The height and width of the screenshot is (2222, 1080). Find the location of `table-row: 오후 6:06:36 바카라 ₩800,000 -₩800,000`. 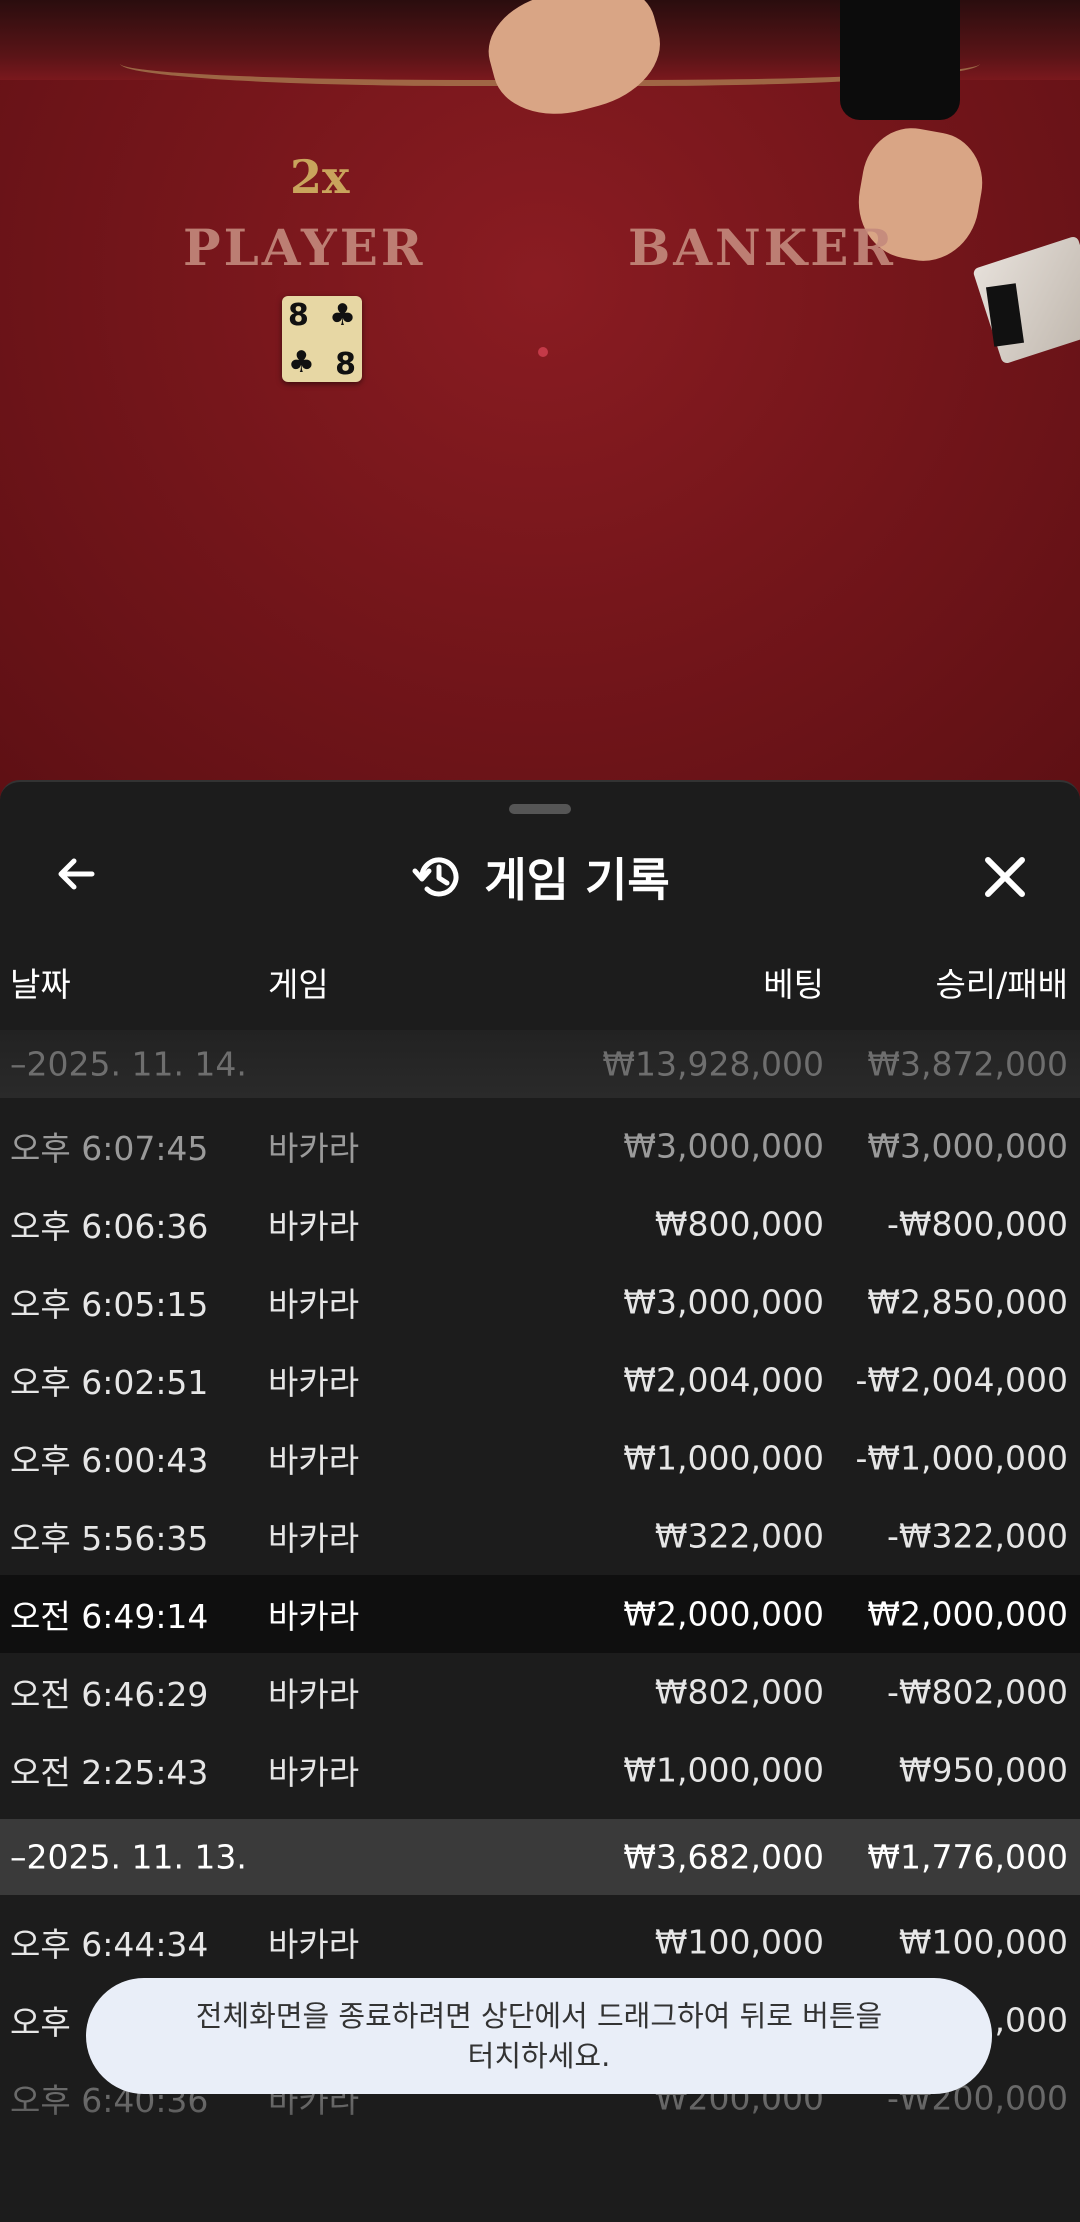

table-row: 오후 6:06:36 바카라 ₩800,000 -₩800,000 is located at coordinates (540, 1224).